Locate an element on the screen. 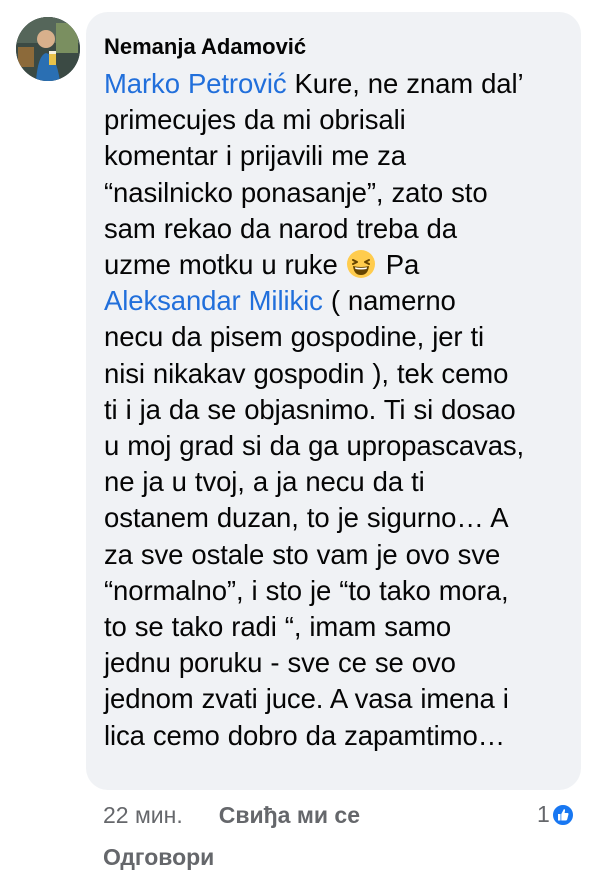 The image size is (599, 879). avatar is located at coordinates (48, 49).